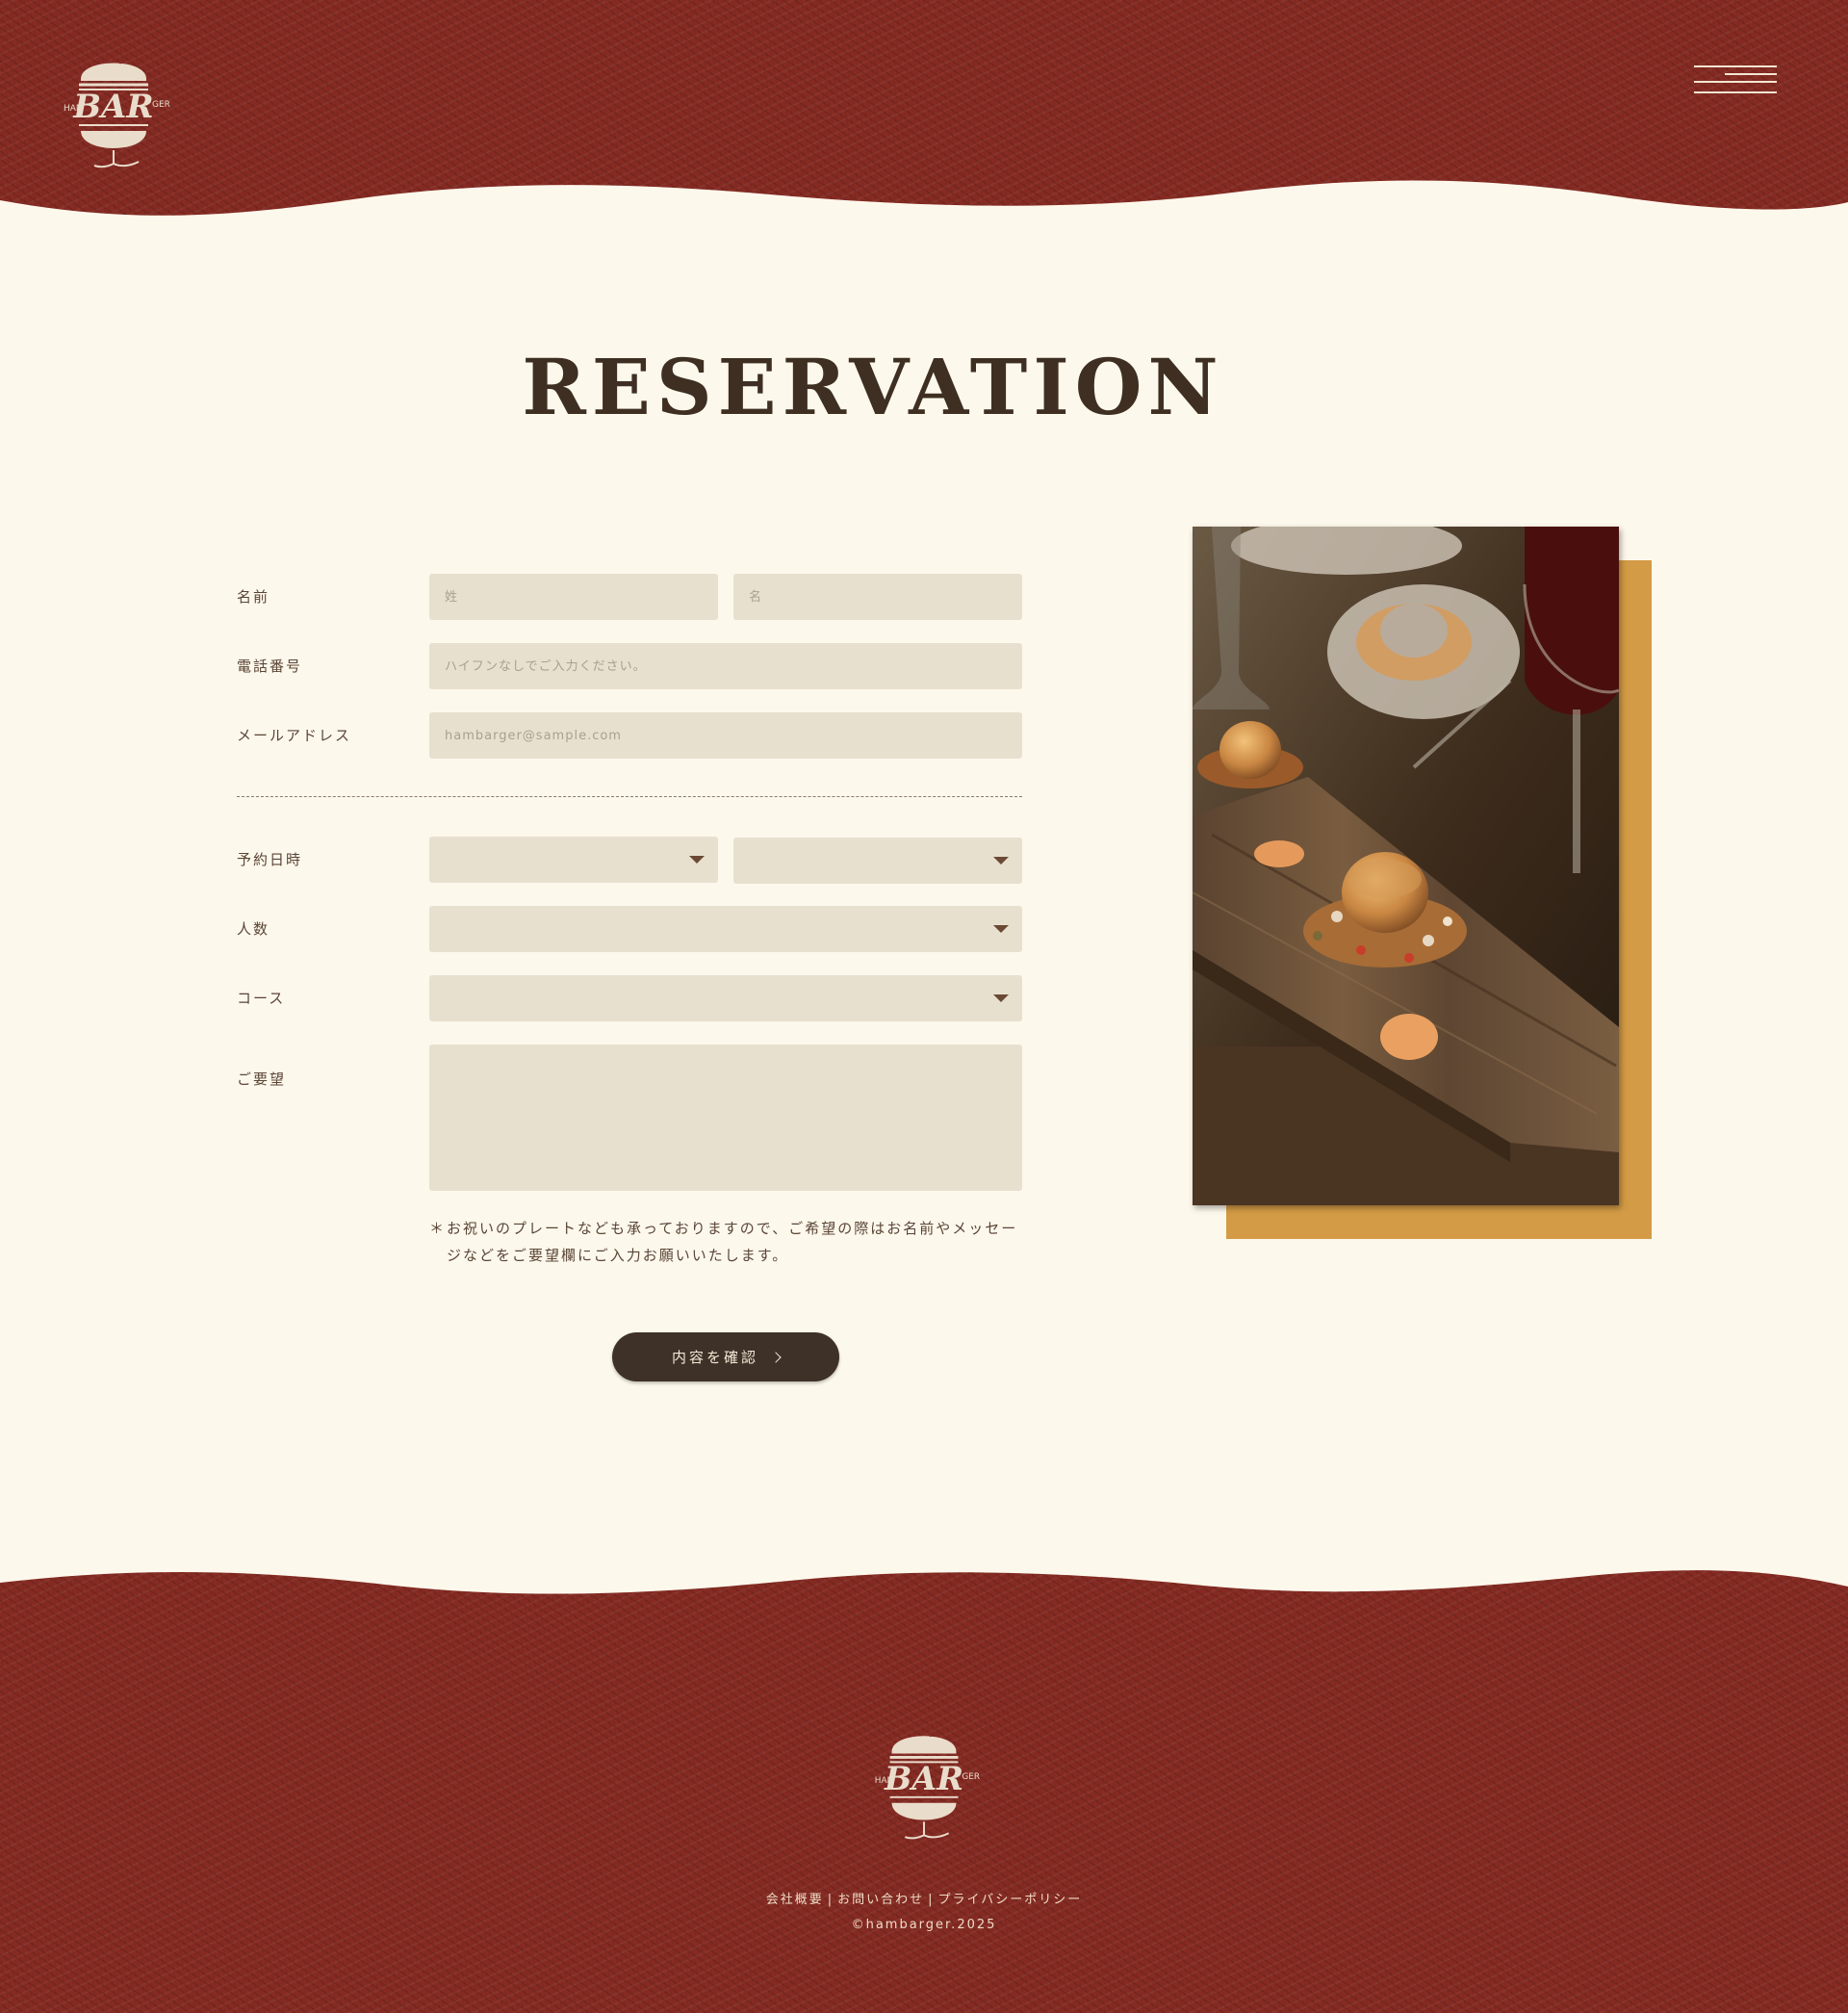 This screenshot has height=2013, width=1848. I want to click on course-row: コース, so click(629, 998).